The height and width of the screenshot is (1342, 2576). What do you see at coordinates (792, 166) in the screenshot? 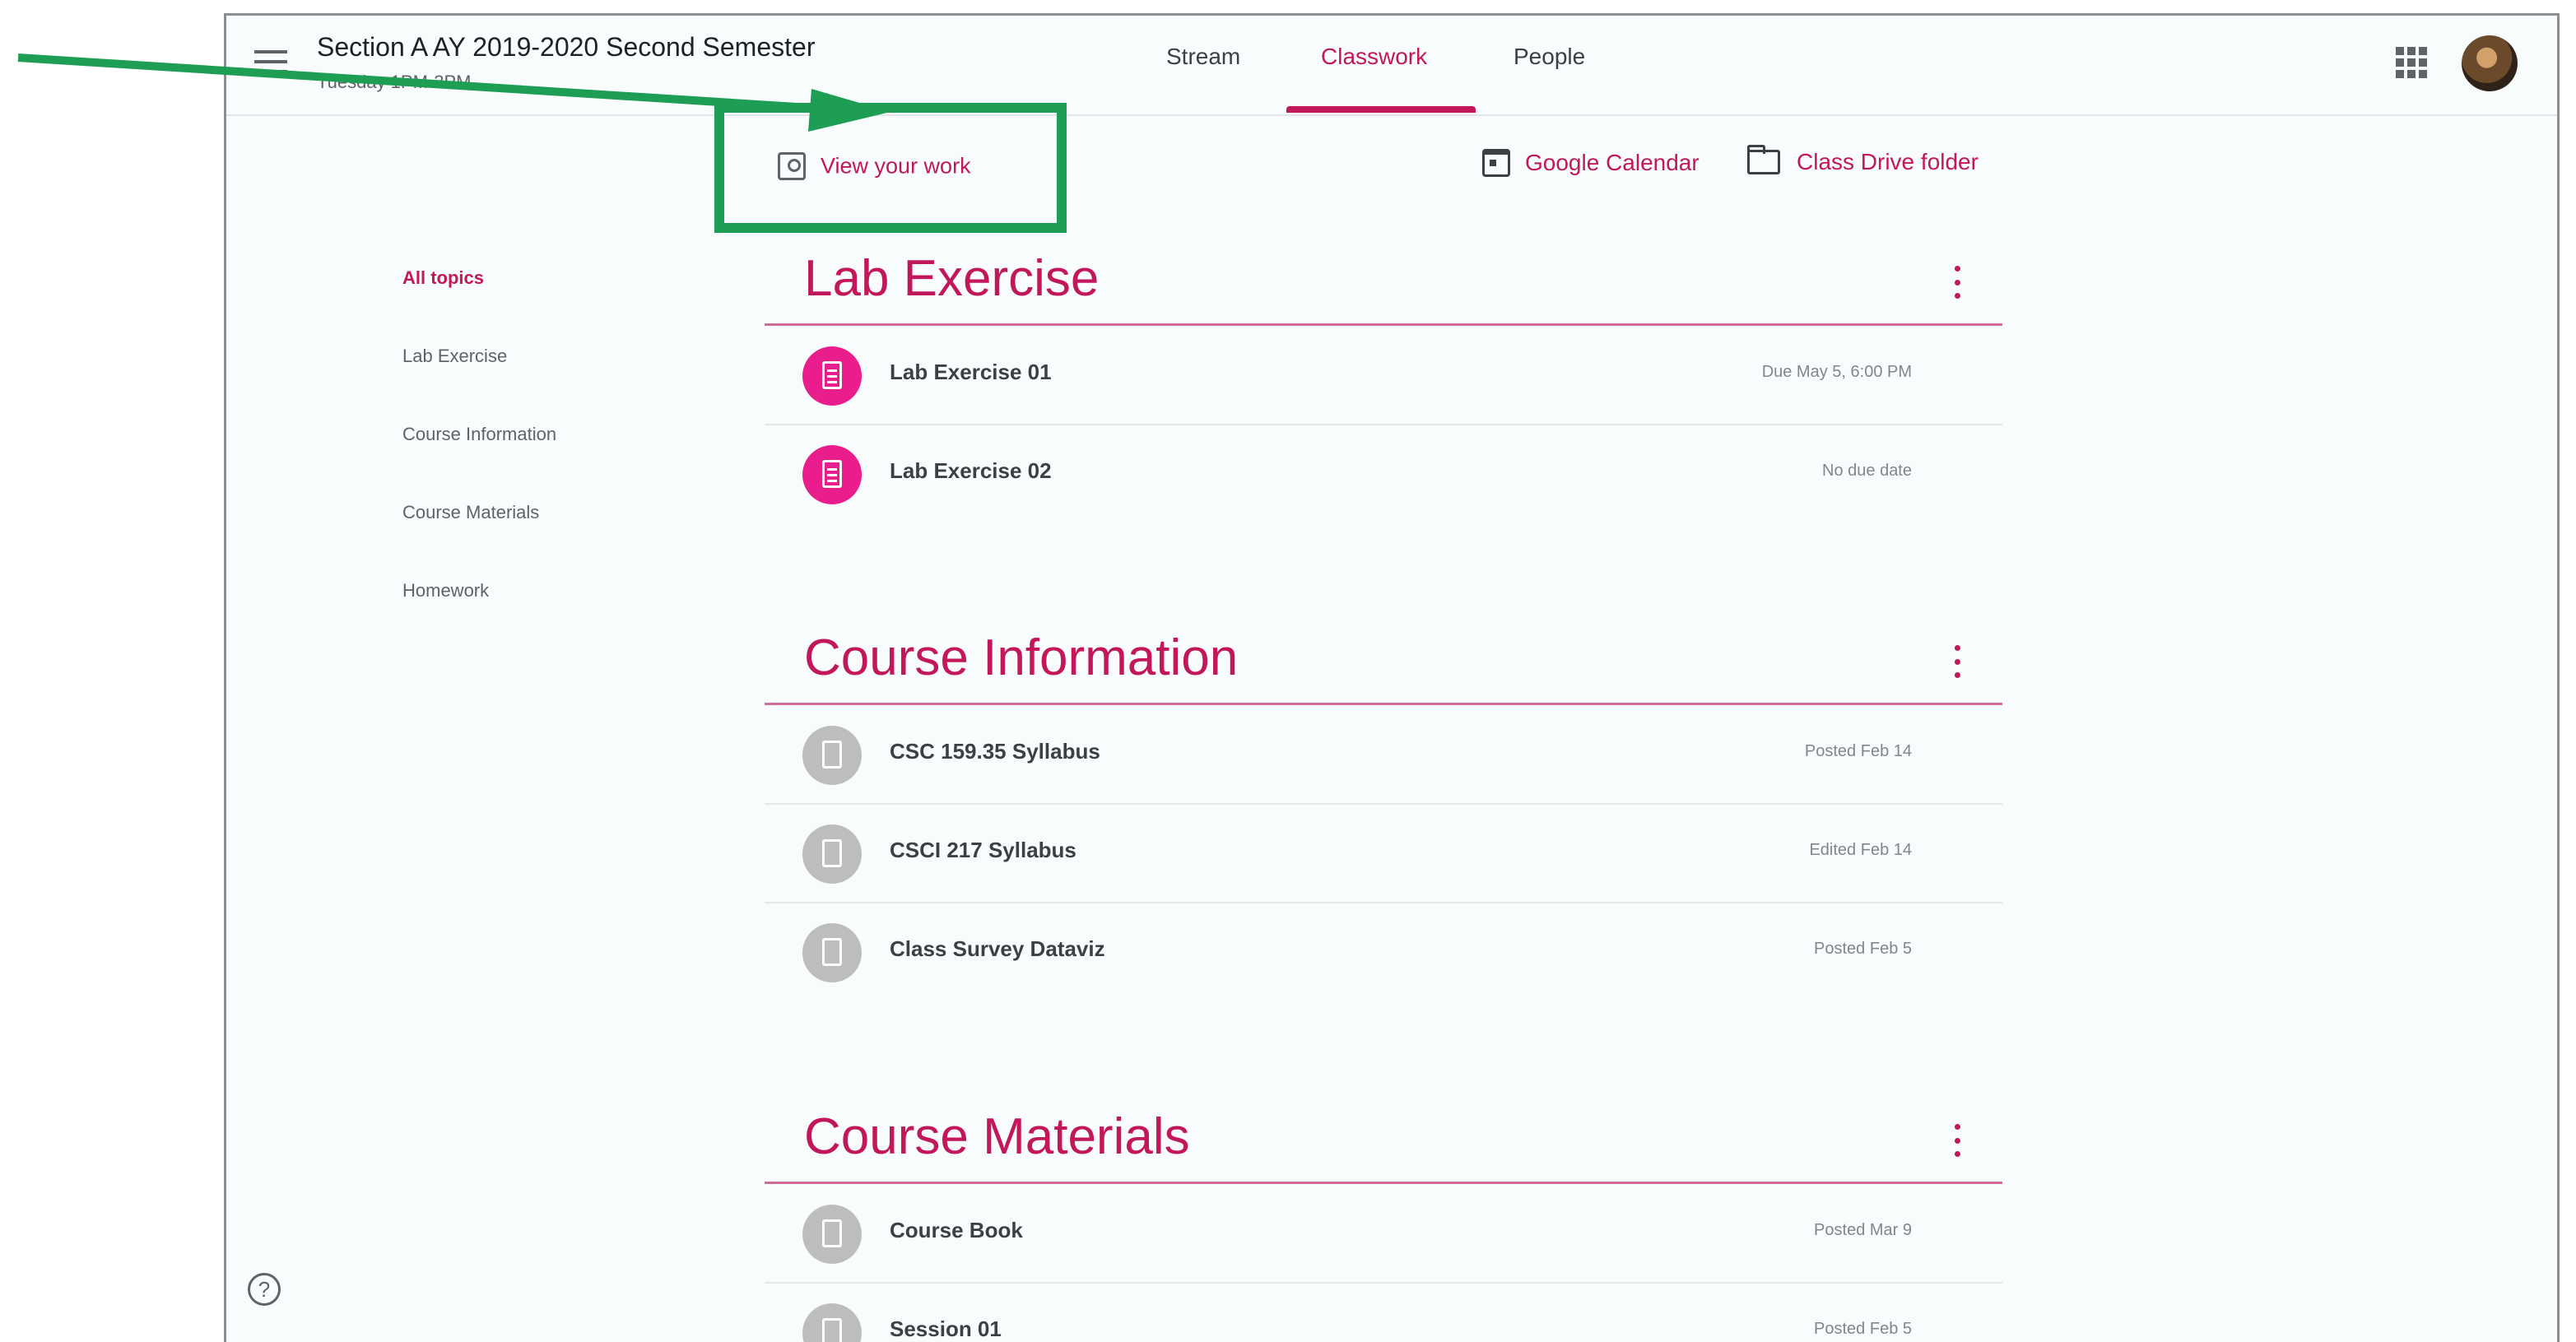
I see `assignment-ind-icon` at bounding box center [792, 166].